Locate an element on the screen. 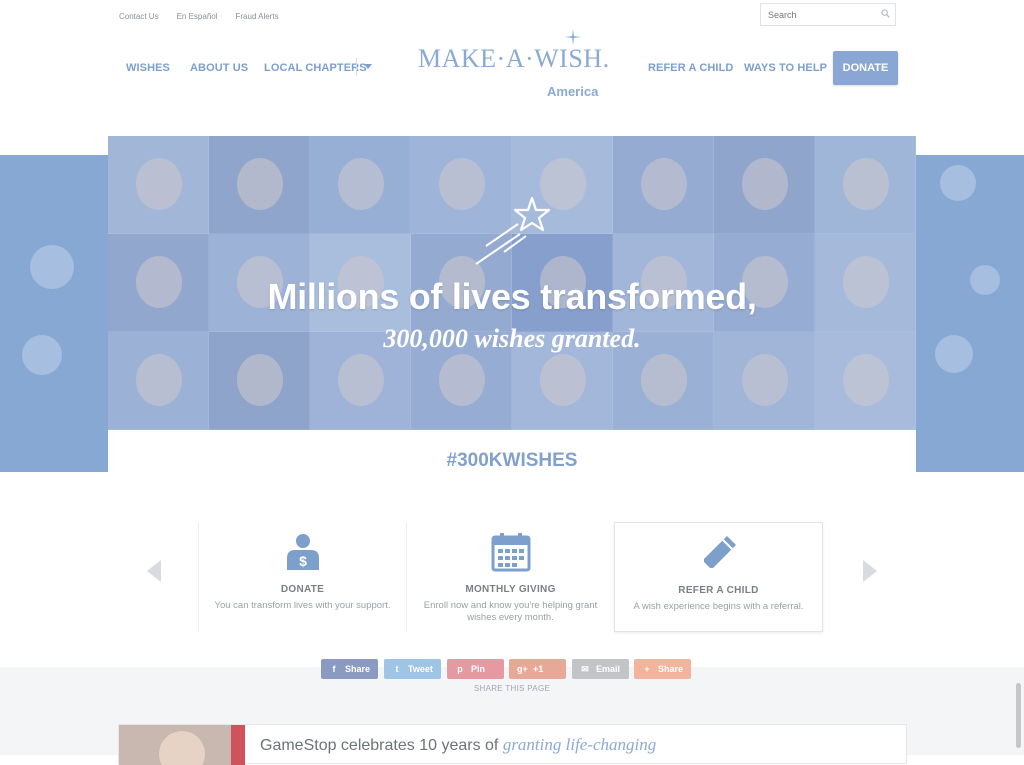 The width and height of the screenshot is (1024, 765). google-plus-icon: g+ is located at coordinates (522, 669).